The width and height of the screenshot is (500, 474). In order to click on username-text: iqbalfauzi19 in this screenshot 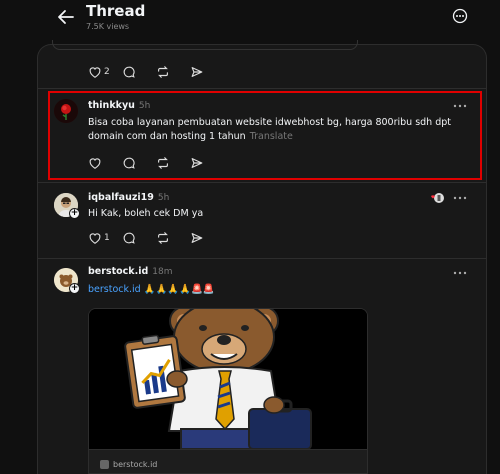, I will do `click(121, 197)`.